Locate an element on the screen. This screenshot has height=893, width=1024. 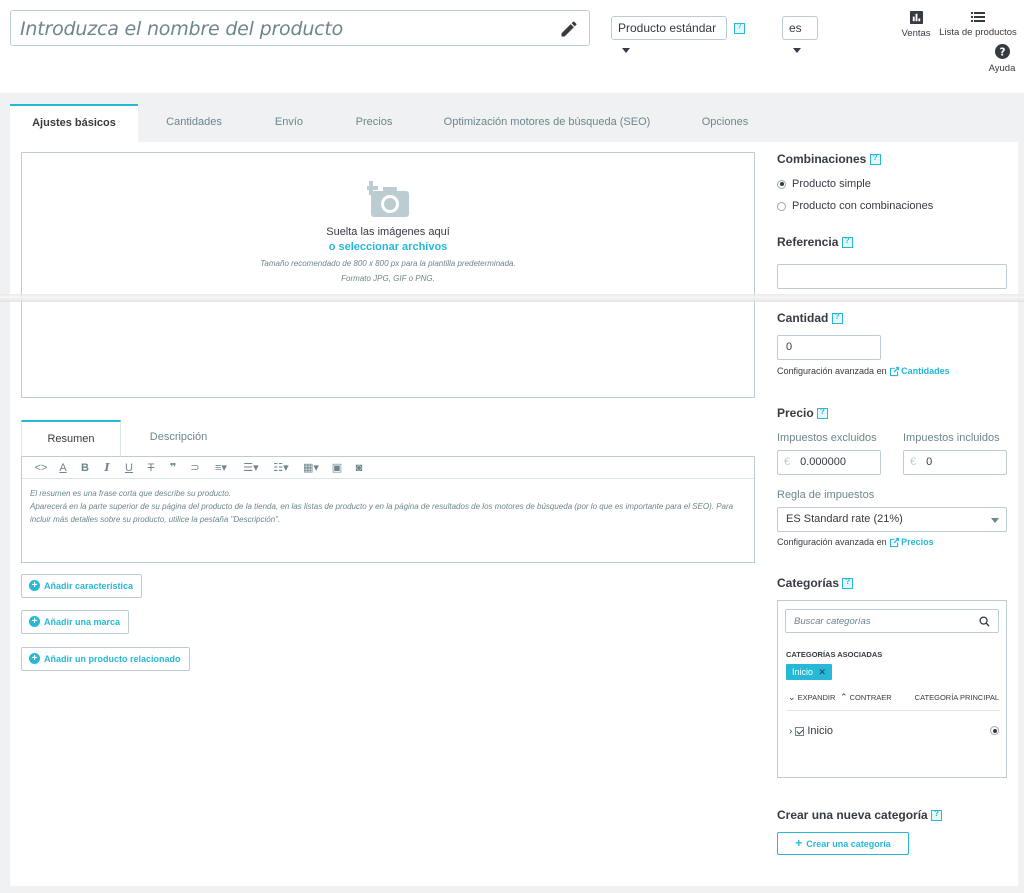
button-label: Añadir un producto relacionado is located at coordinates (112, 659).